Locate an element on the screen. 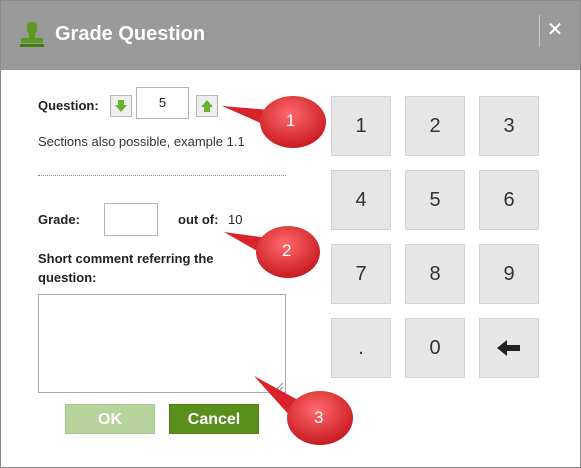 The image size is (581, 468). question-hint: Sections also possible, example 1.1 is located at coordinates (141, 141).